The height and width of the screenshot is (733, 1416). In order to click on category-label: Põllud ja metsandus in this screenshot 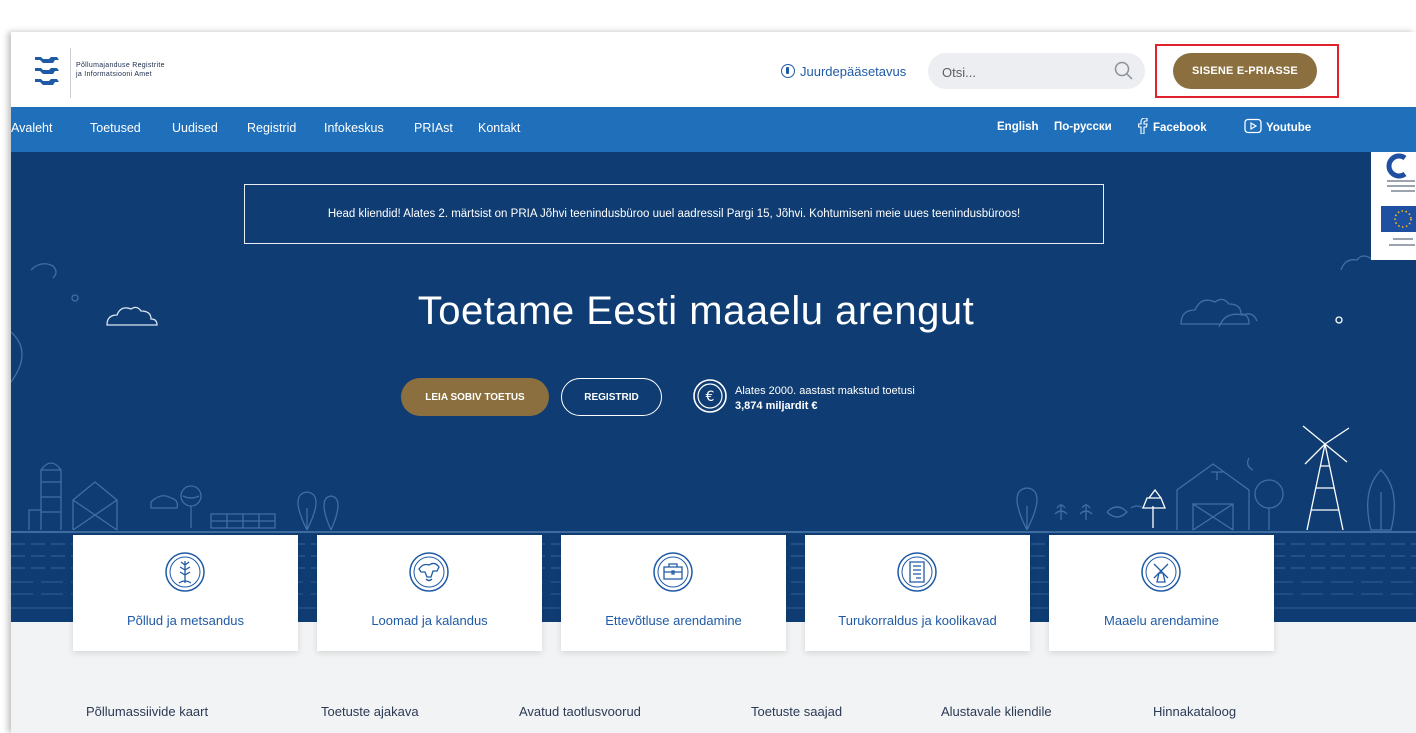, I will do `click(185, 620)`.